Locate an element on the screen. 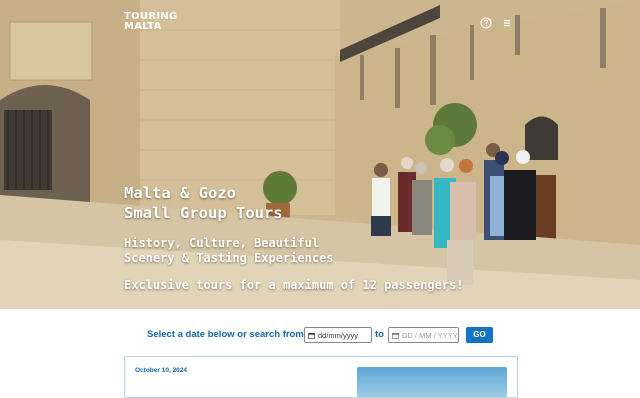 Image resolution: width=640 pixels, height=398 pixels. search-label: Select a date below or search from is located at coordinates (225, 334).